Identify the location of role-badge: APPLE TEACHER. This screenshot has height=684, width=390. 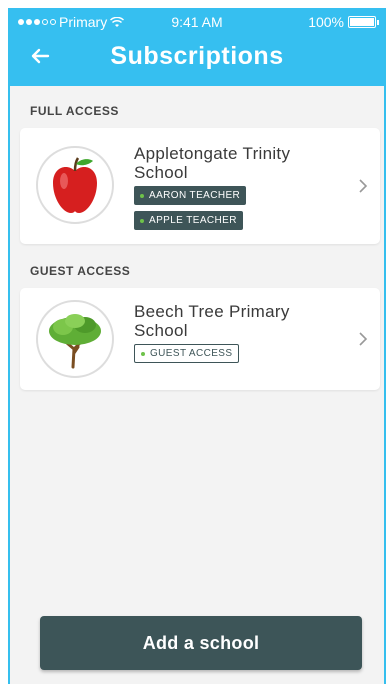
(188, 220).